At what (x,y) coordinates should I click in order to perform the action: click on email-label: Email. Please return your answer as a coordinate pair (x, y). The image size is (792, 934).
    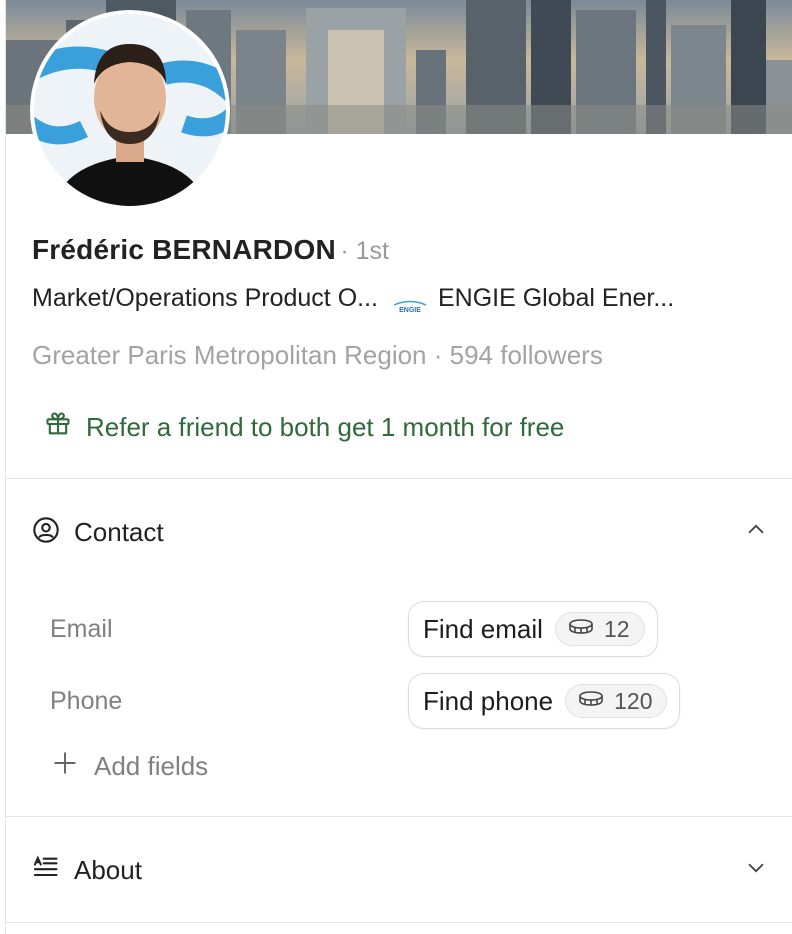
    Looking at the image, I should click on (81, 629).